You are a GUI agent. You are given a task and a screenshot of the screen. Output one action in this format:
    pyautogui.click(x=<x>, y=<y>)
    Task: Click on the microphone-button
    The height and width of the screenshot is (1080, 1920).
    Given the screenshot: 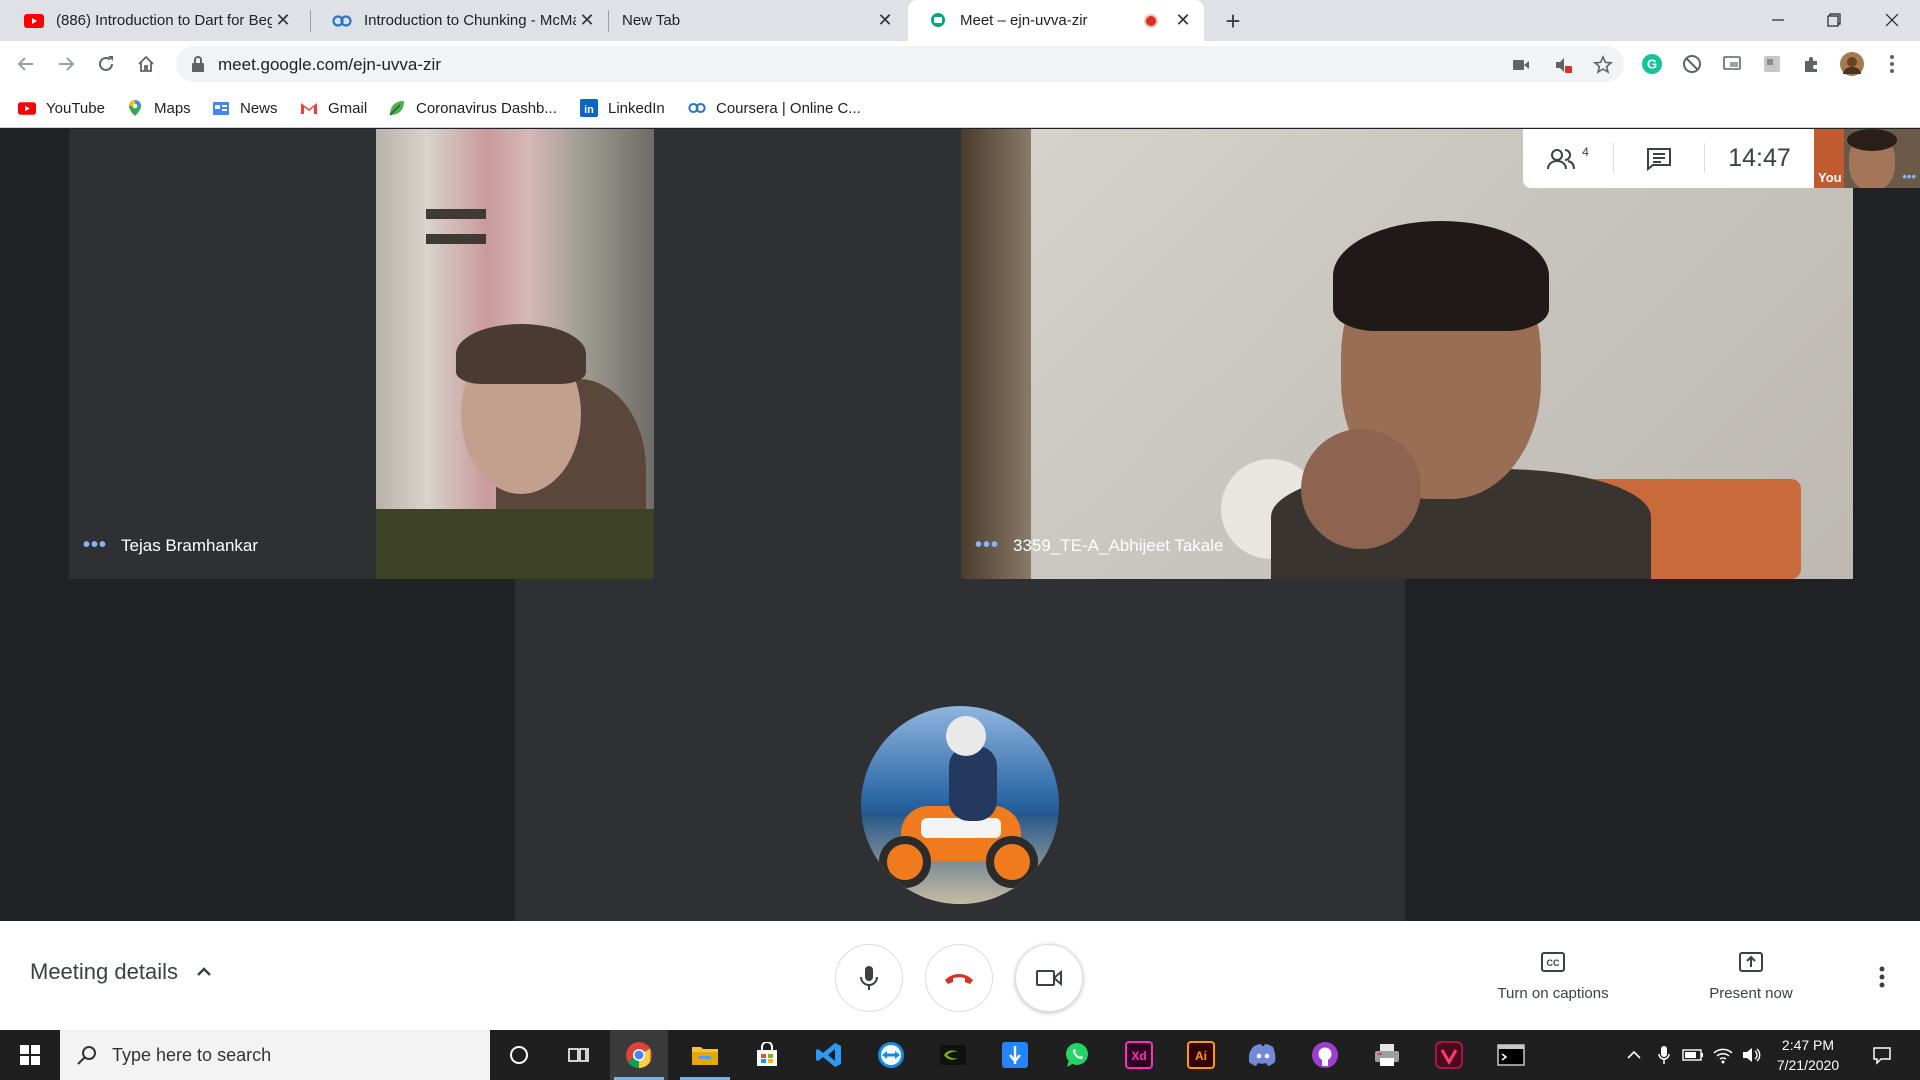 What is the action you would take?
    pyautogui.click(x=869, y=978)
    